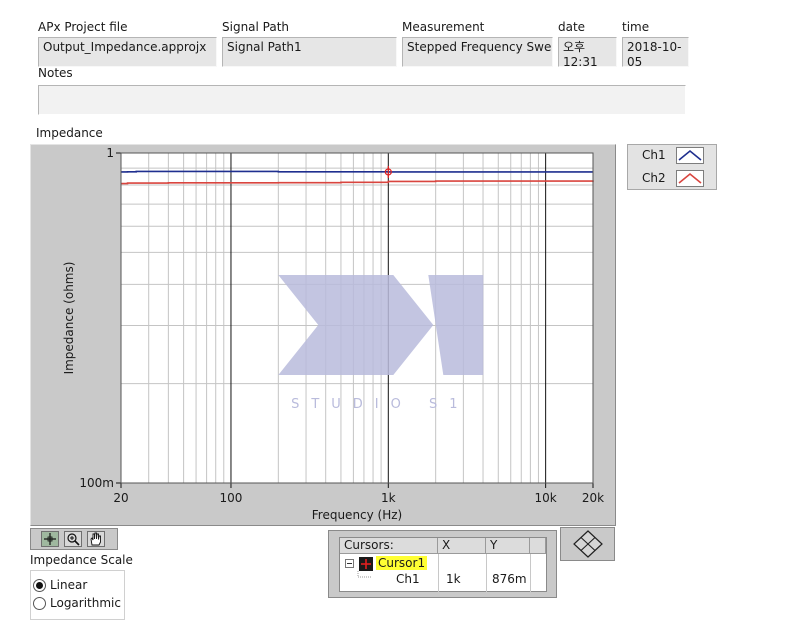  I want to click on legend-label-ch1: Ch1, so click(654, 155).